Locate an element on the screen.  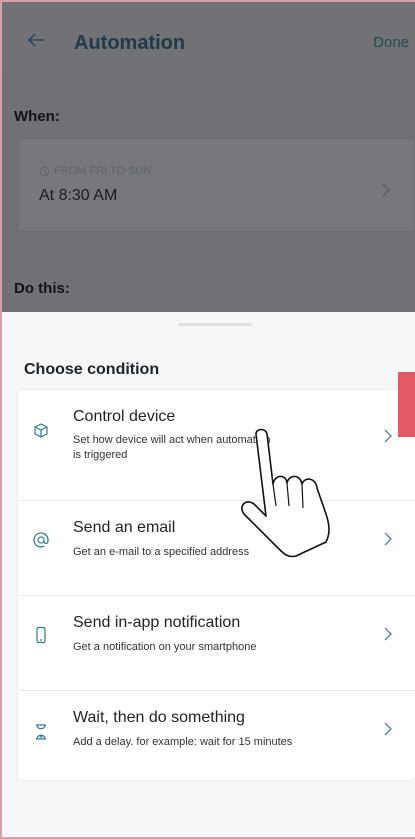
when-time: At 8:30 AM is located at coordinates (78, 195).